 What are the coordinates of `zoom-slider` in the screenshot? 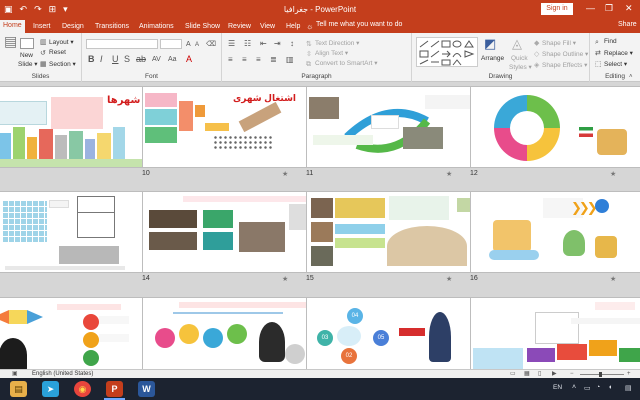 It's located at (602, 374).